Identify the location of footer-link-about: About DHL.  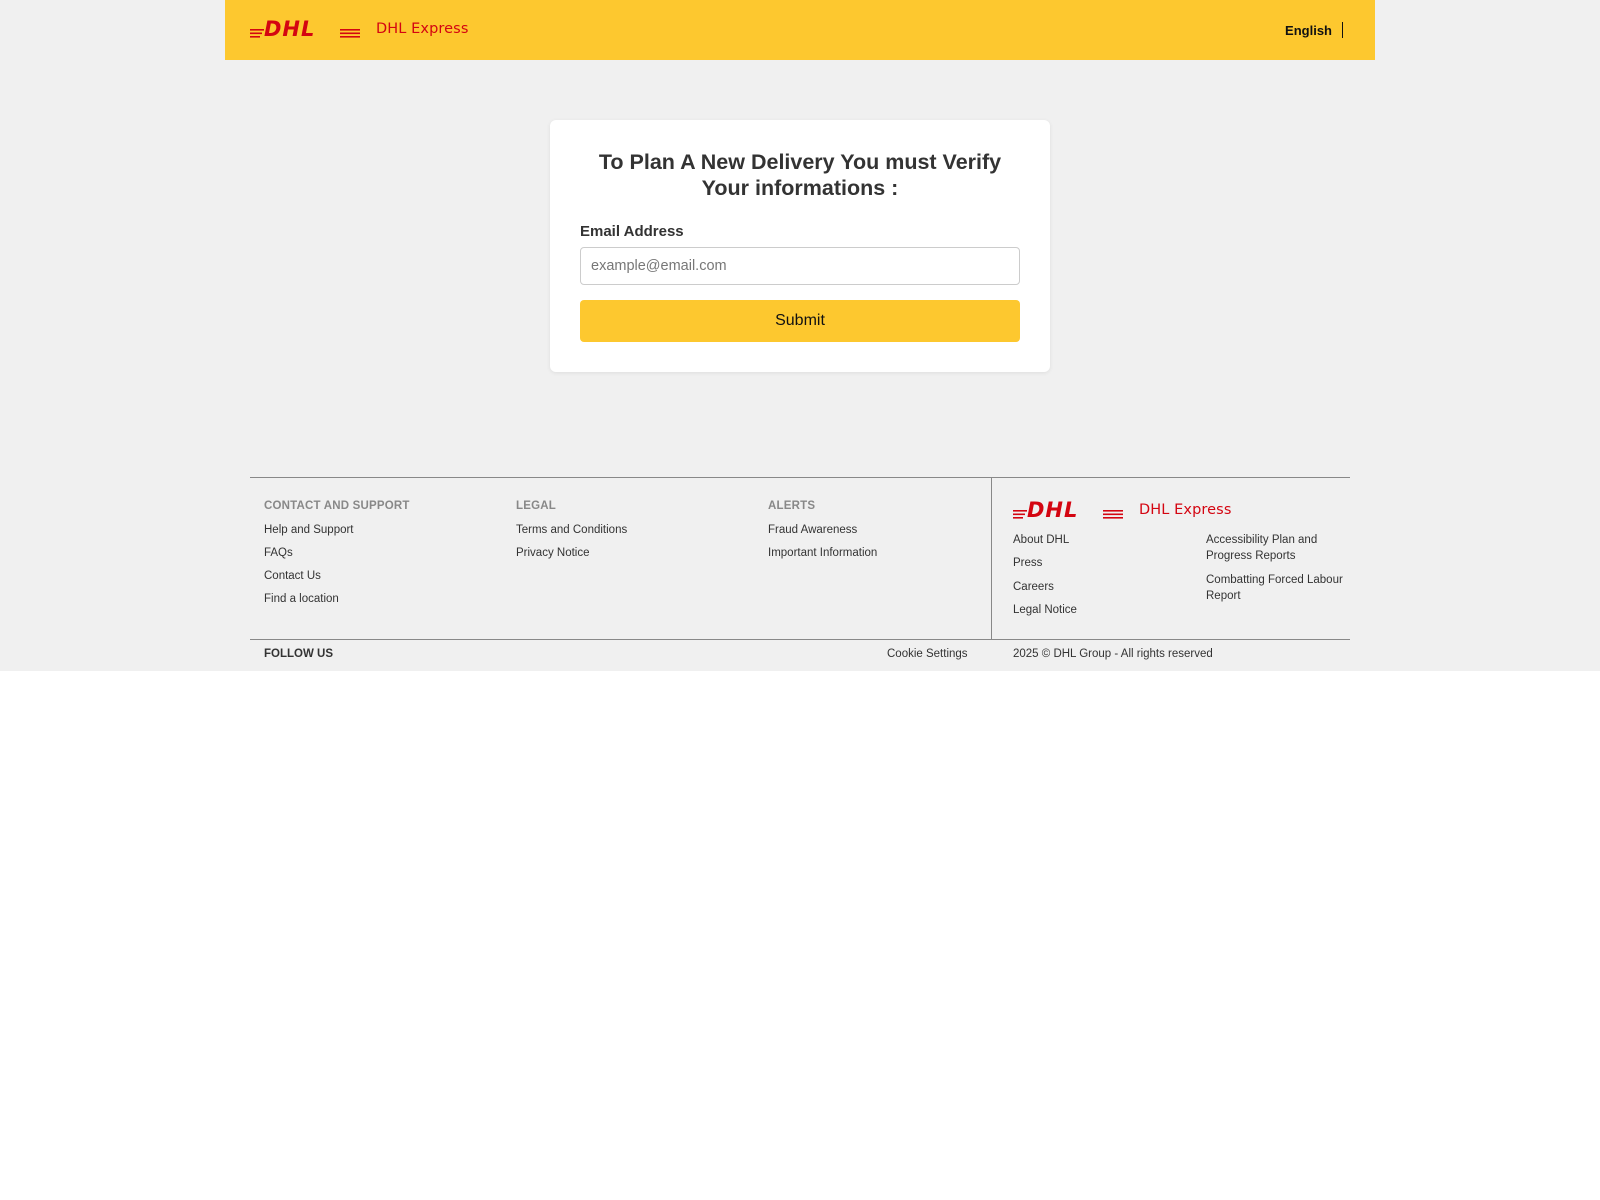
(1041, 540).